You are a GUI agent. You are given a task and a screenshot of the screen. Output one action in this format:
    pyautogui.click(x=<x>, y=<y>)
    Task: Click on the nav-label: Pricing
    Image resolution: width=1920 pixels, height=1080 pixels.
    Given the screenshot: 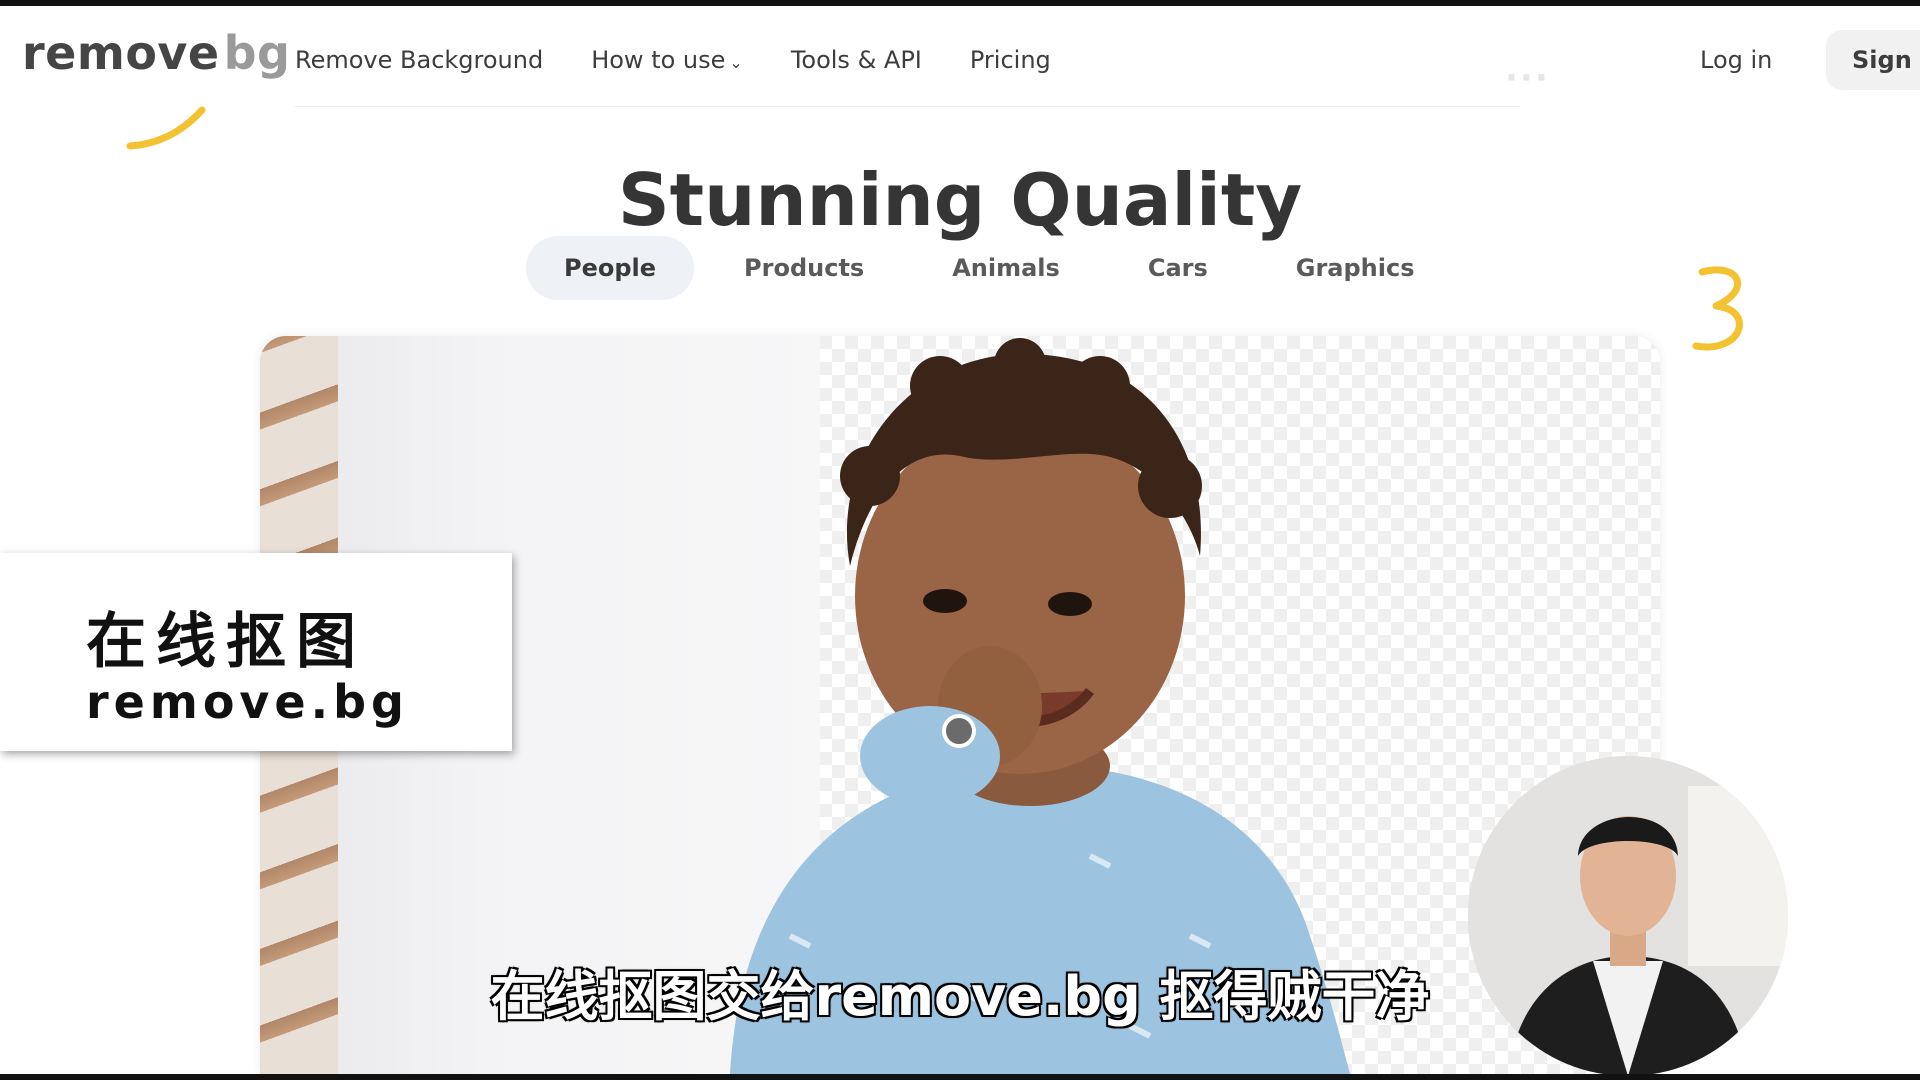 What is the action you would take?
    pyautogui.click(x=1010, y=60)
    